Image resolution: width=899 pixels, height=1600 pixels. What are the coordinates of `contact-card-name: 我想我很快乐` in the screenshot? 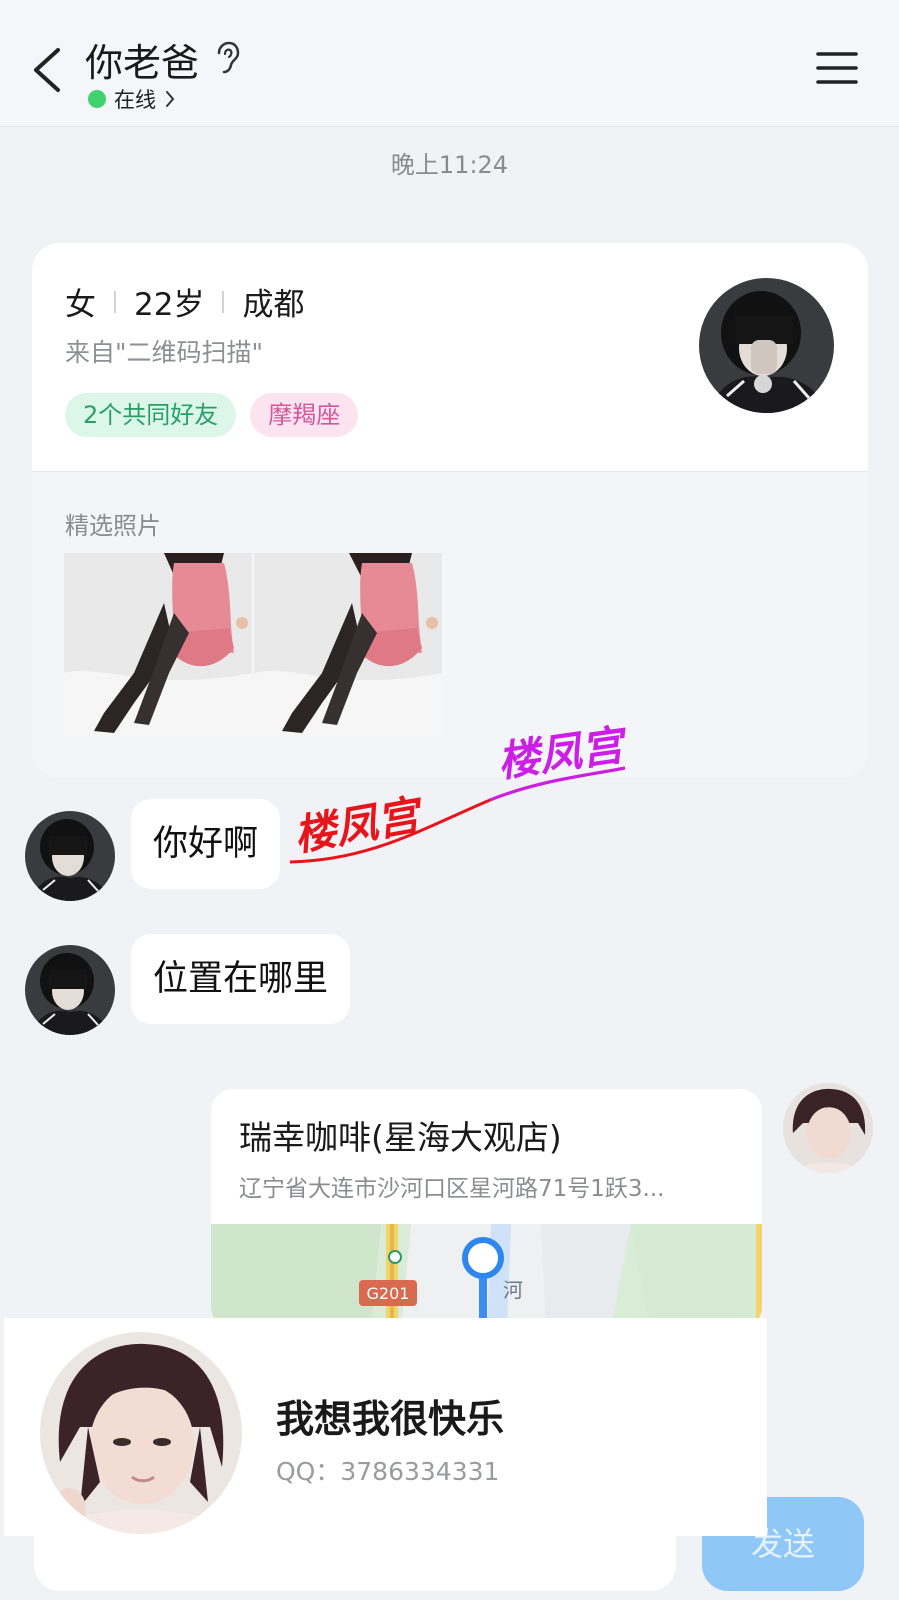 It's located at (390, 1419).